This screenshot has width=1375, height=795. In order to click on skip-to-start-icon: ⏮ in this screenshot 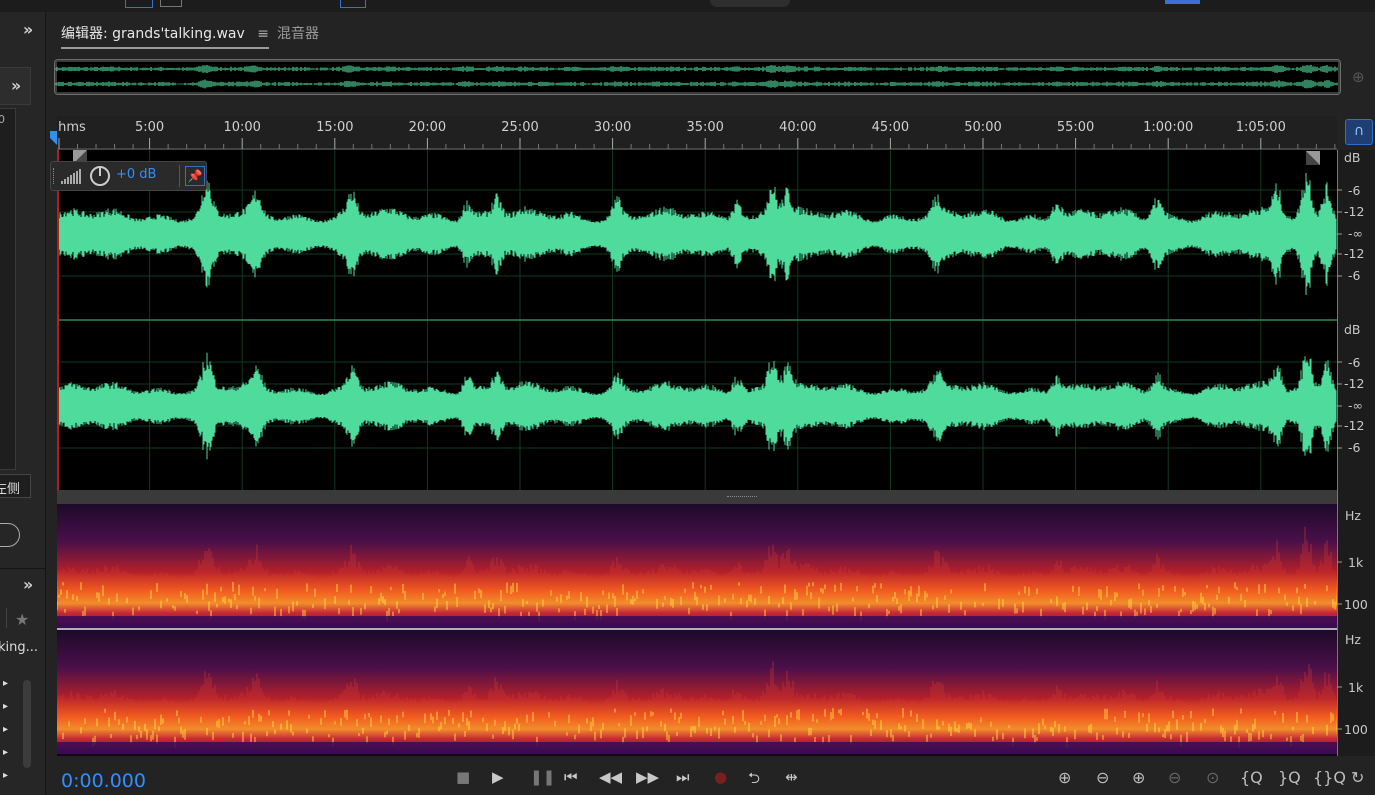, I will do `click(571, 777)`.